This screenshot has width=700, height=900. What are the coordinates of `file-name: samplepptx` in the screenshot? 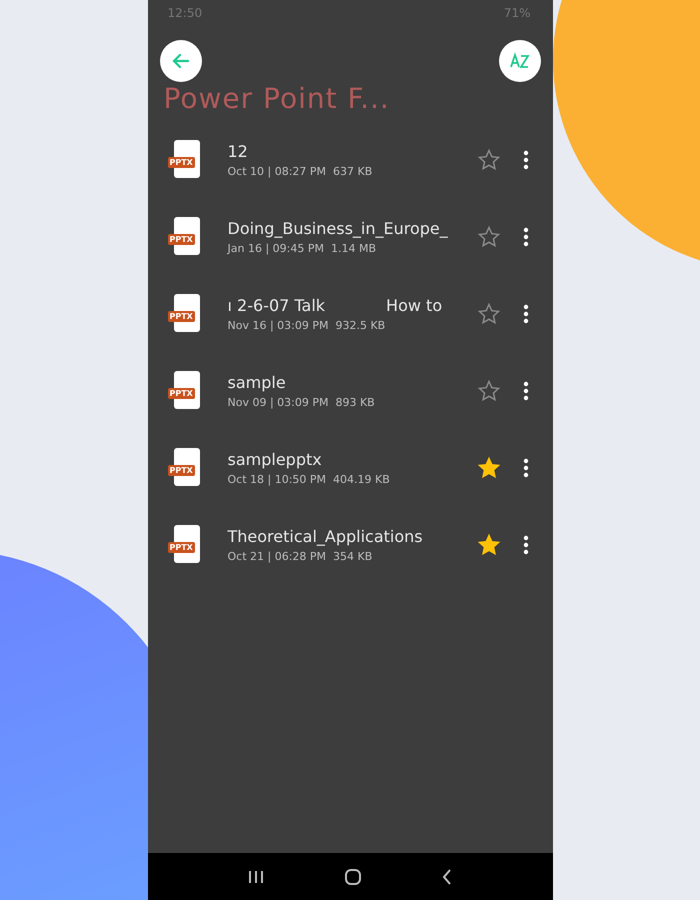 It's located at (275, 459).